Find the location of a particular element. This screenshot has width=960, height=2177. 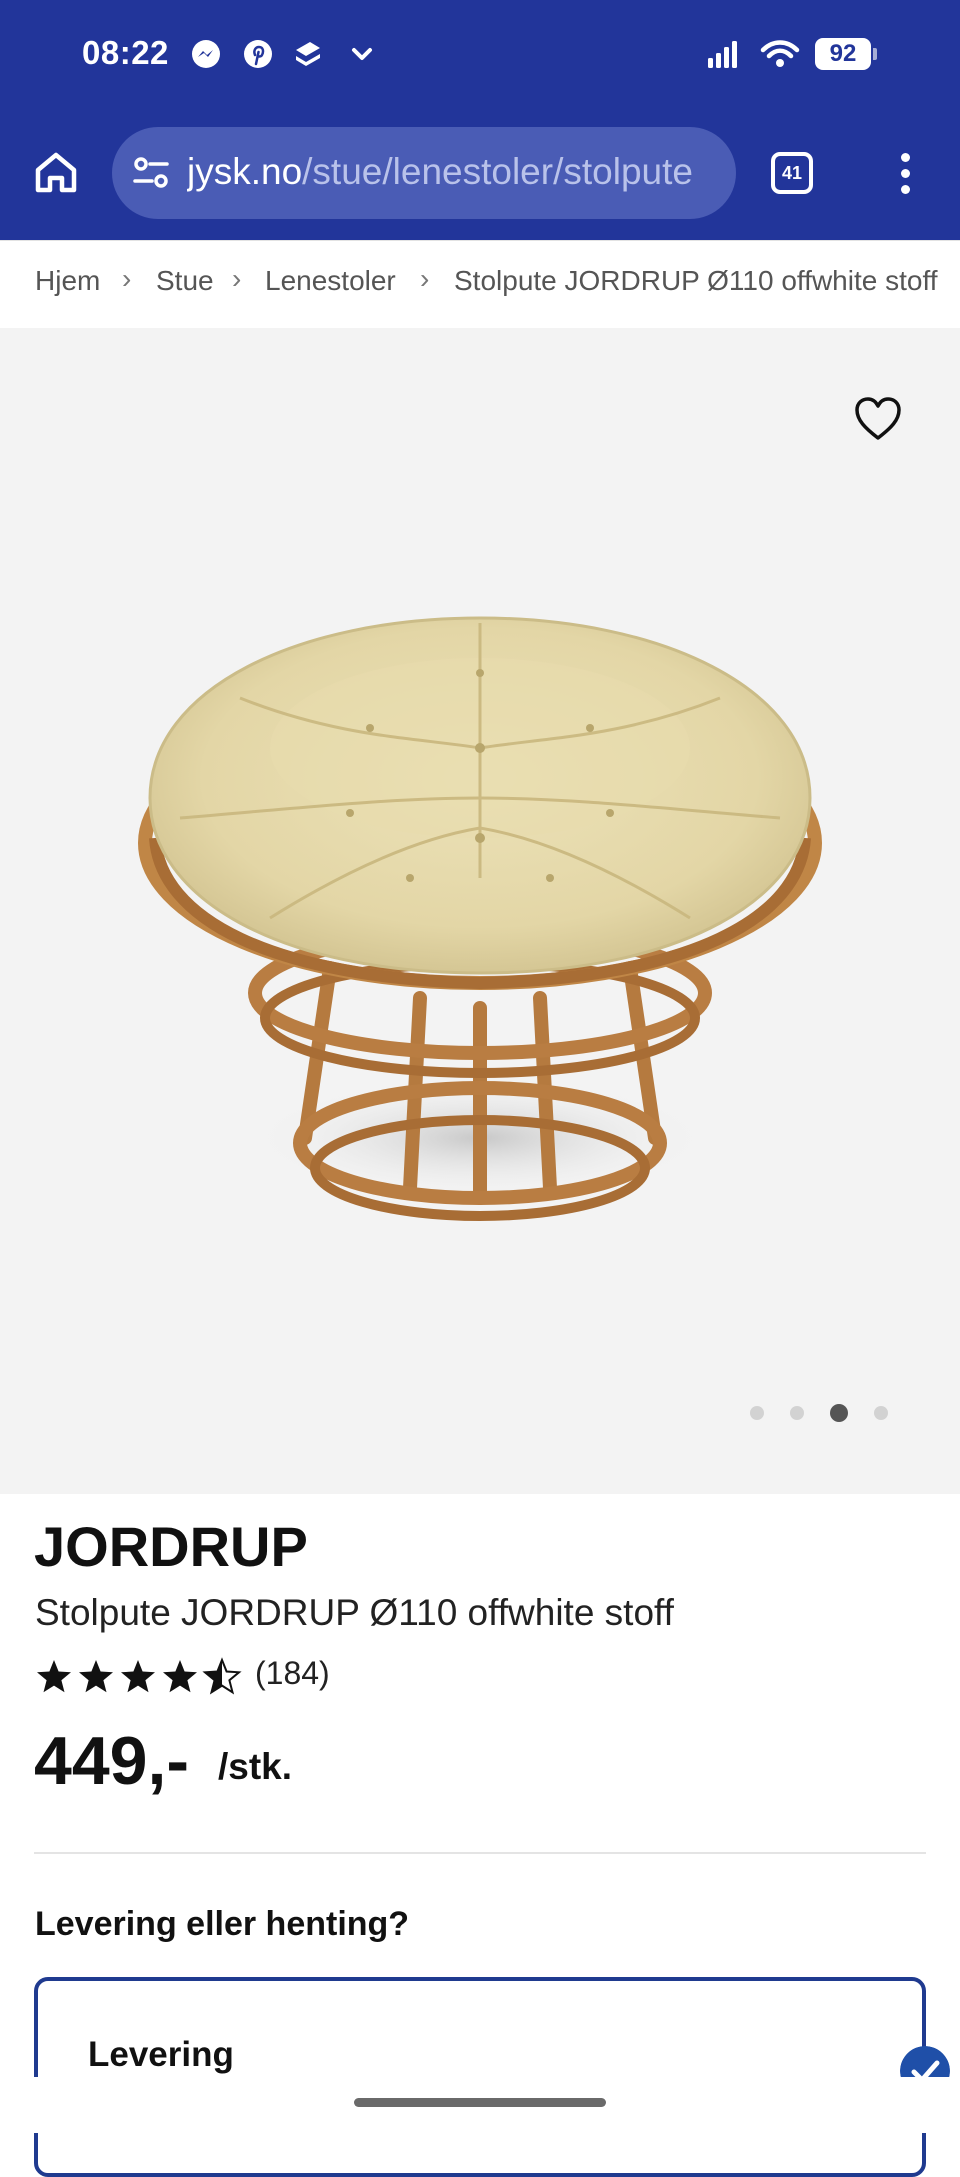

signal-icon is located at coordinates (722, 54).